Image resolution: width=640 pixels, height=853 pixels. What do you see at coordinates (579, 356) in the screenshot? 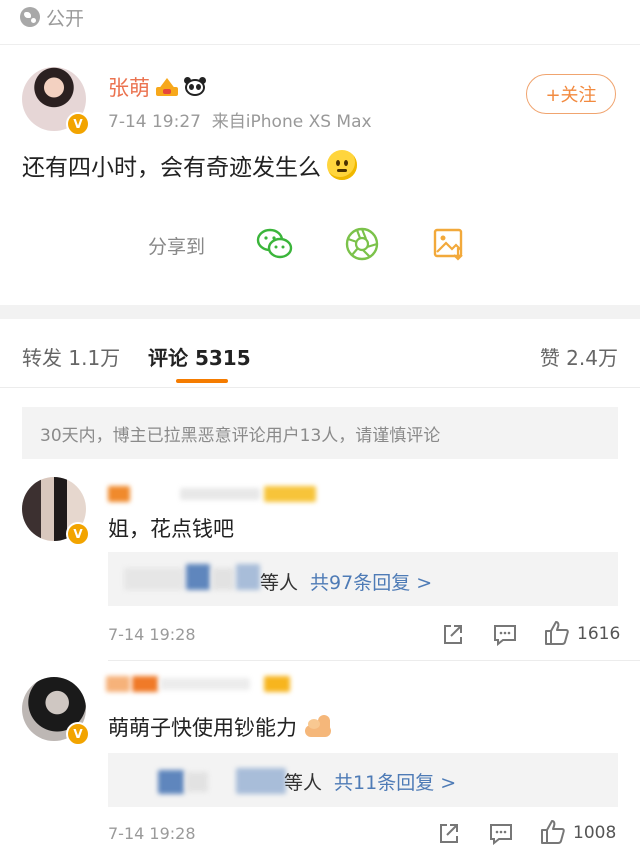
I see `tab-likes: 赞 2.4万` at bounding box center [579, 356].